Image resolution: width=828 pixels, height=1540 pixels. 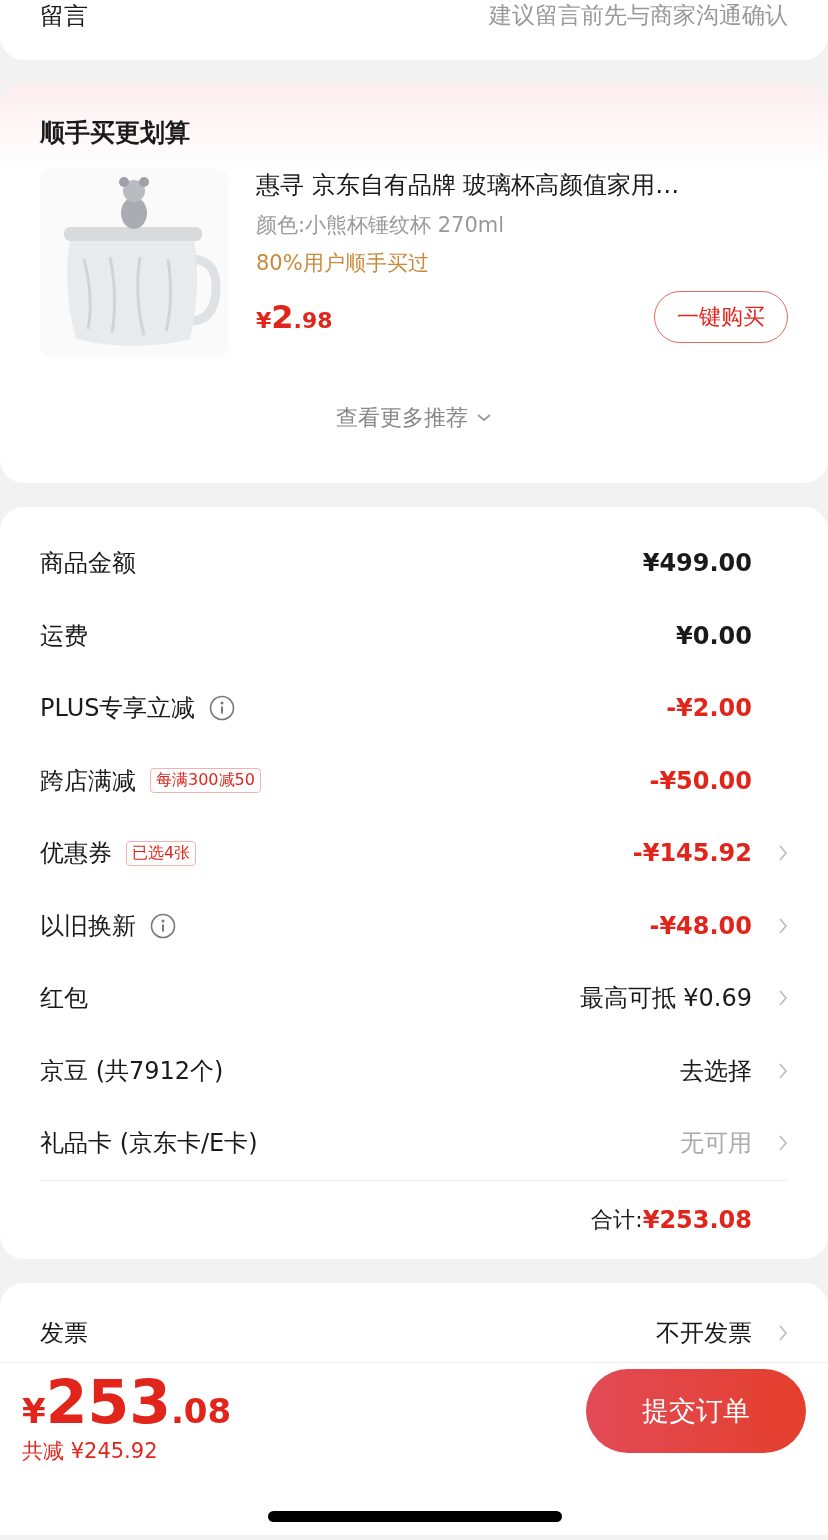 What do you see at coordinates (697, 563) in the screenshot?
I see `row-value: ¥499.00` at bounding box center [697, 563].